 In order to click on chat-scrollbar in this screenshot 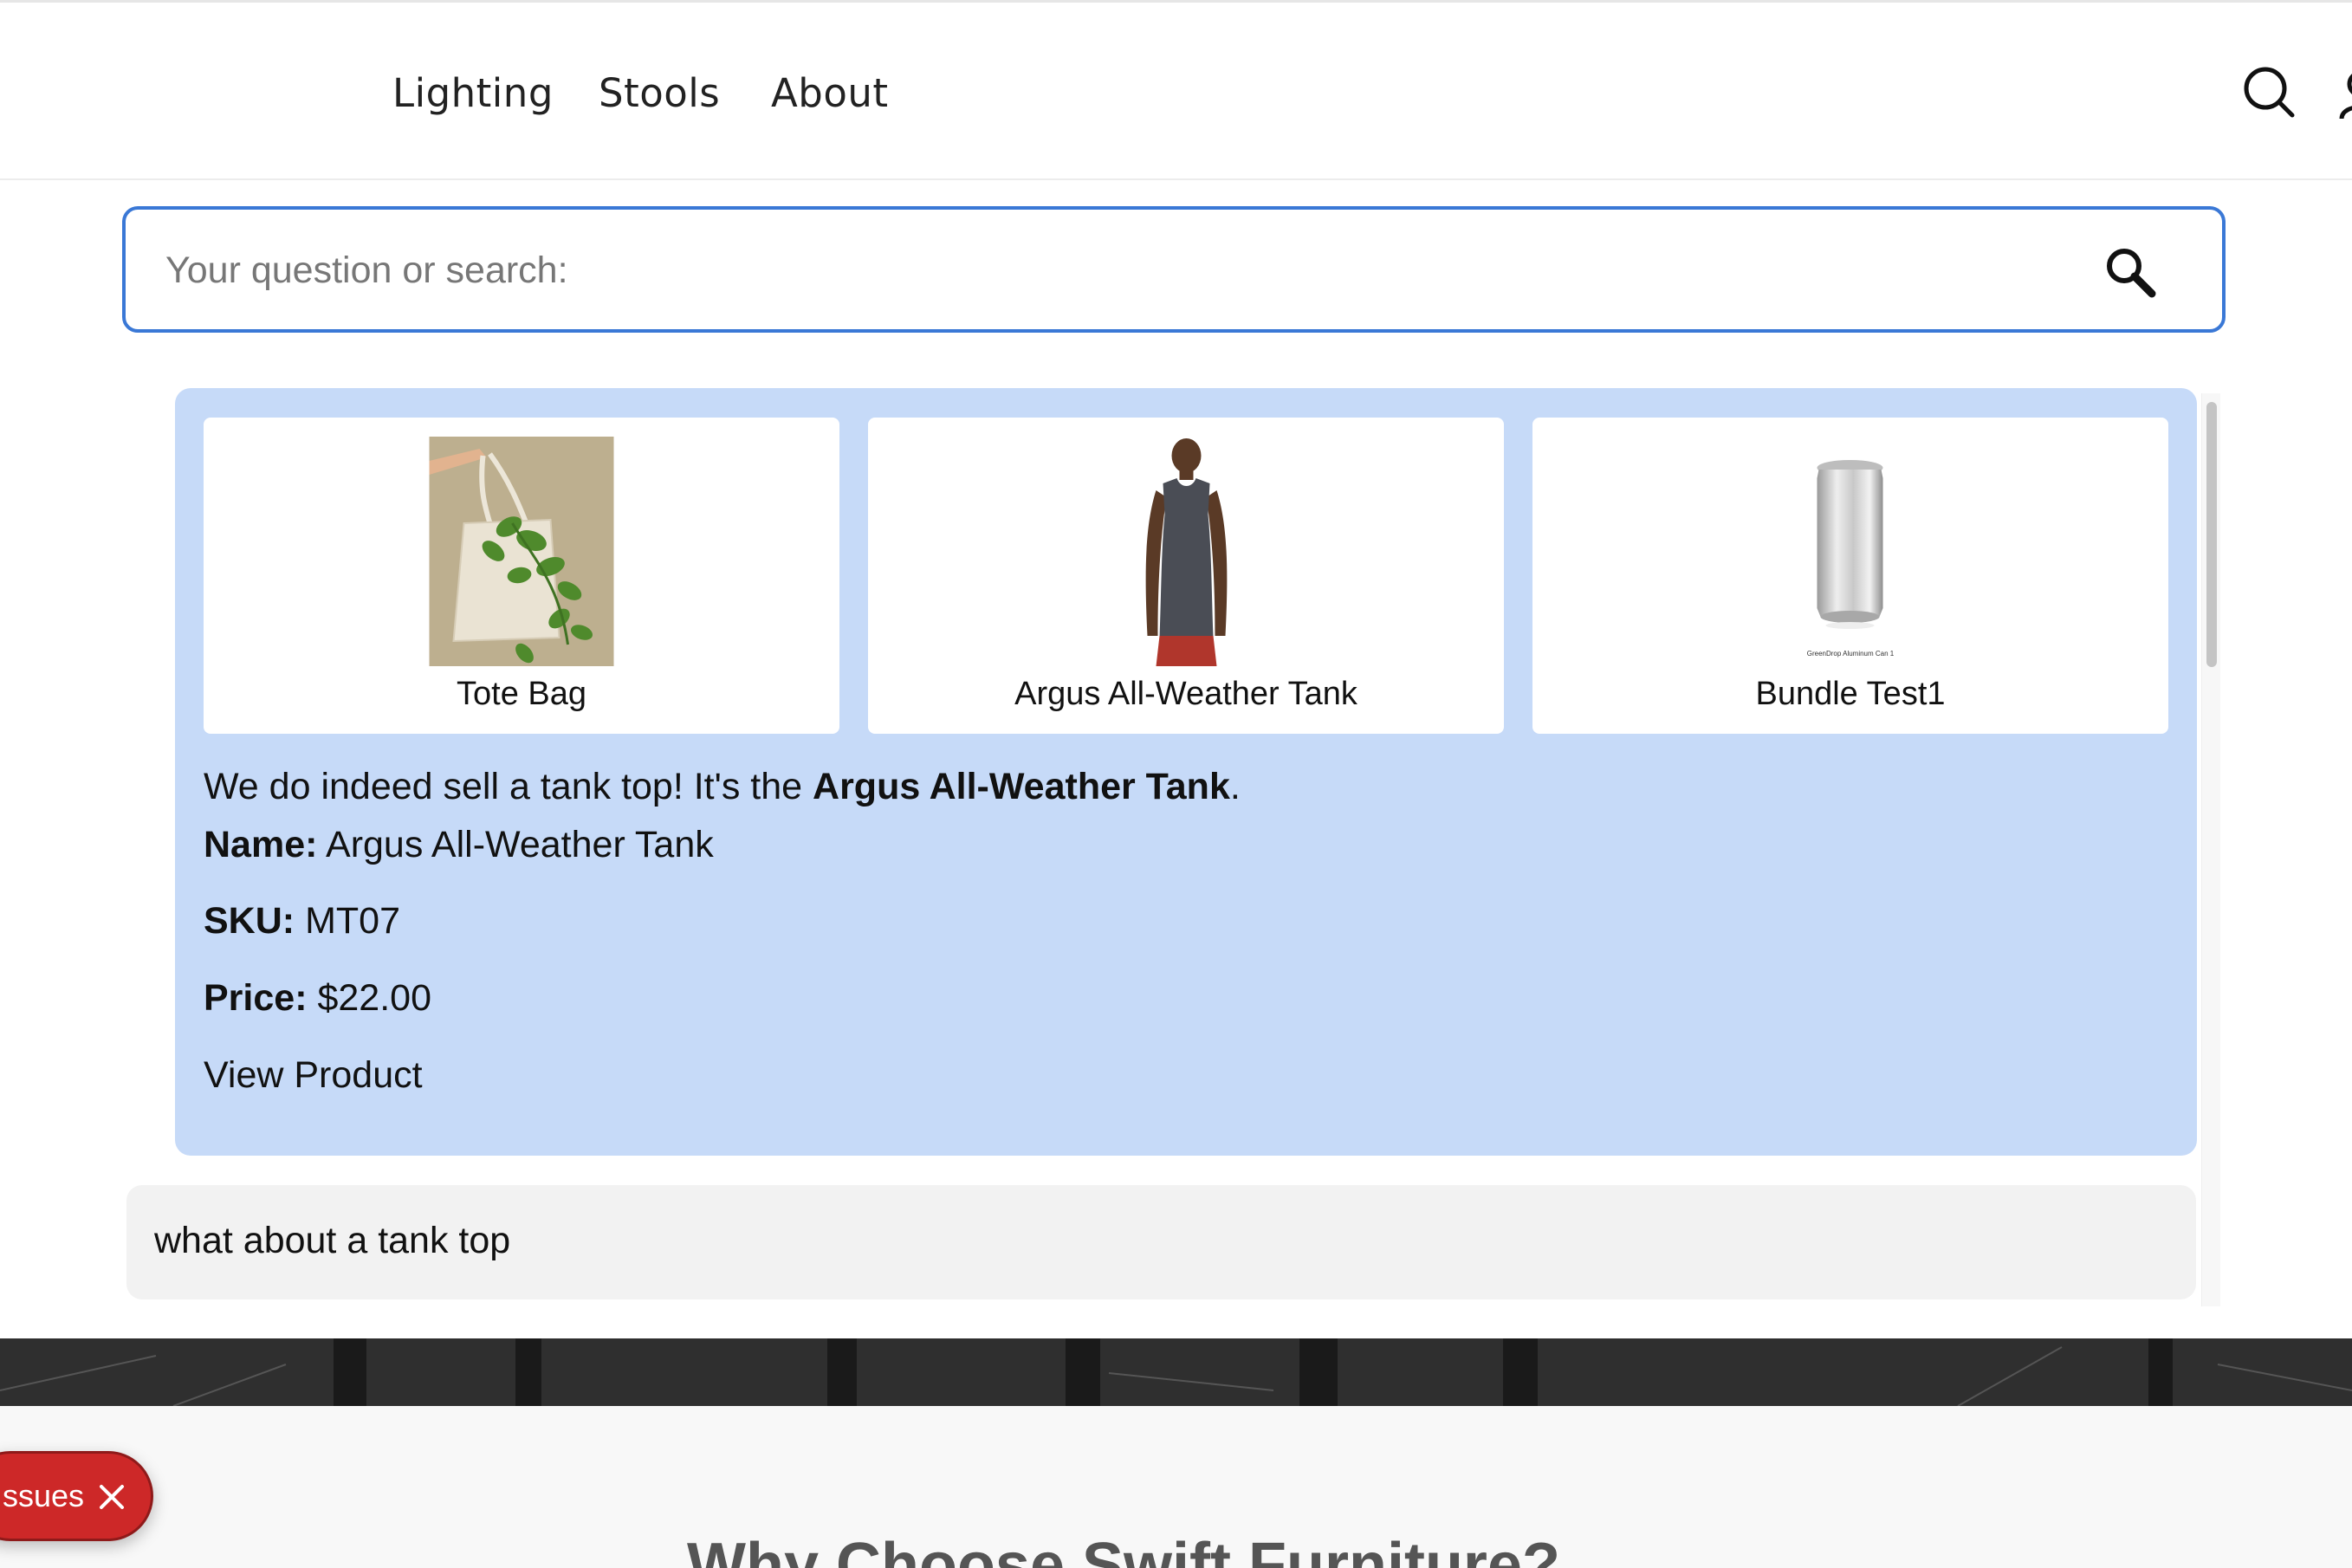, I will do `click(2210, 849)`.